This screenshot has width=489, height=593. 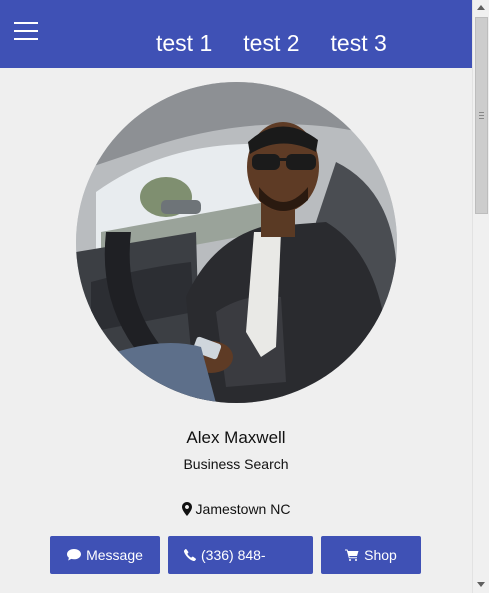 I want to click on phone-button-label: (336) 848-, so click(x=233, y=555).